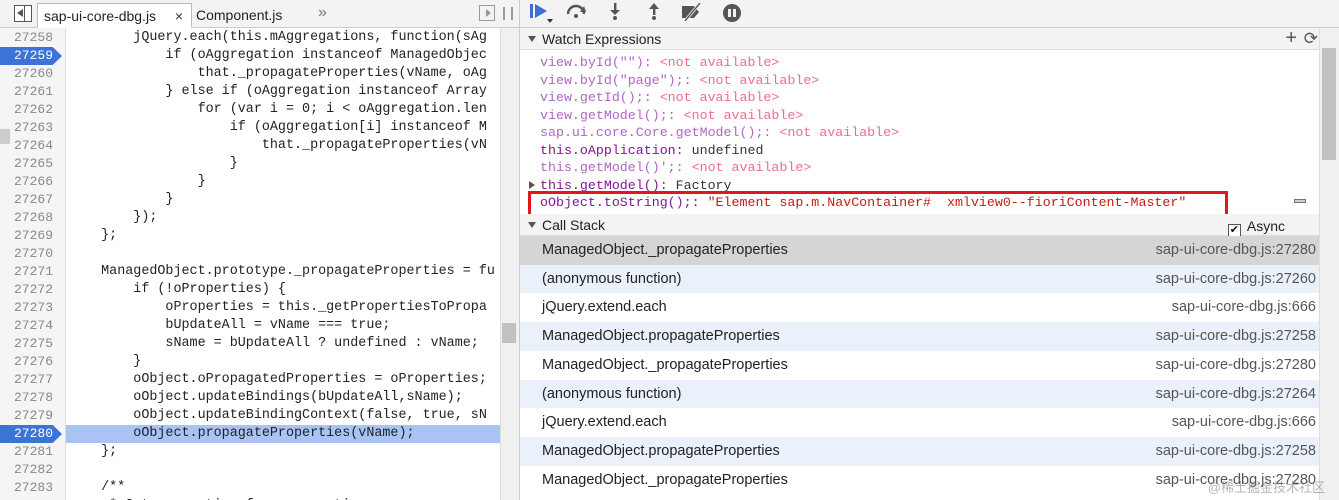 The image size is (1339, 500). What do you see at coordinates (692, 13) in the screenshot?
I see `deactivate-breakpoints-icon` at bounding box center [692, 13].